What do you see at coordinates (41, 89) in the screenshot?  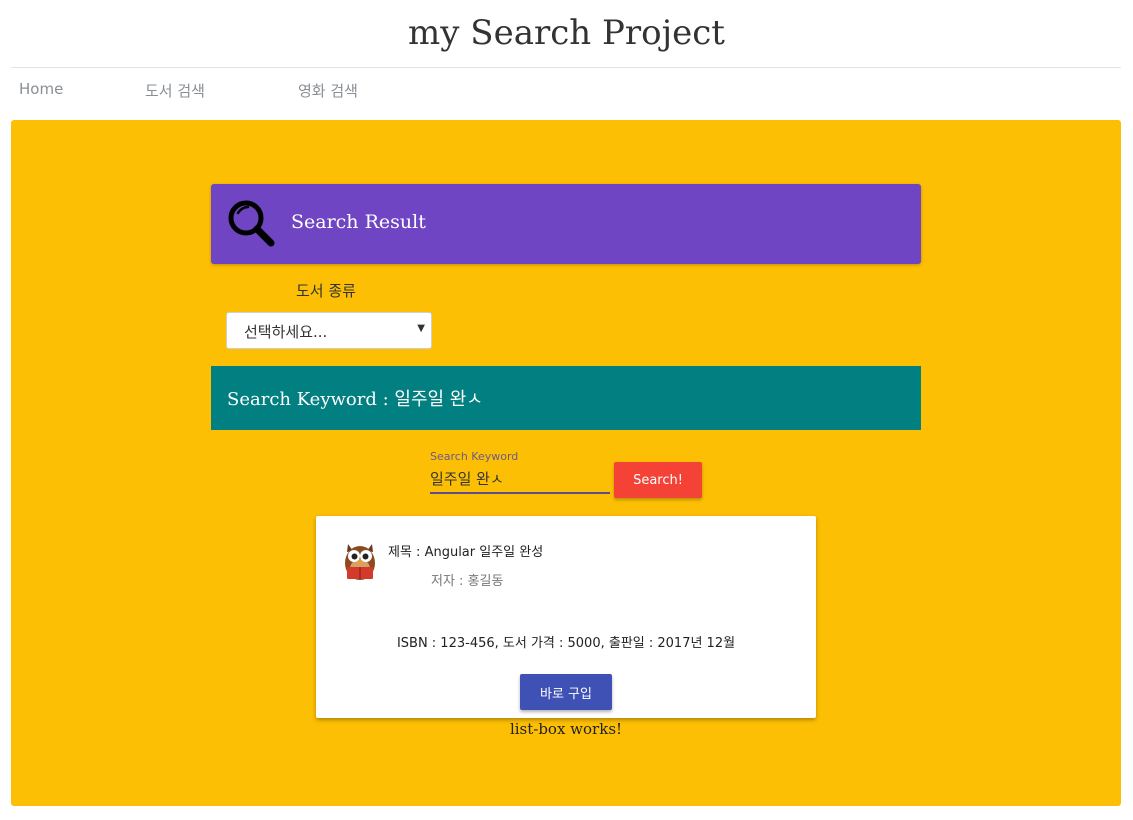 I see `nav-home: Home` at bounding box center [41, 89].